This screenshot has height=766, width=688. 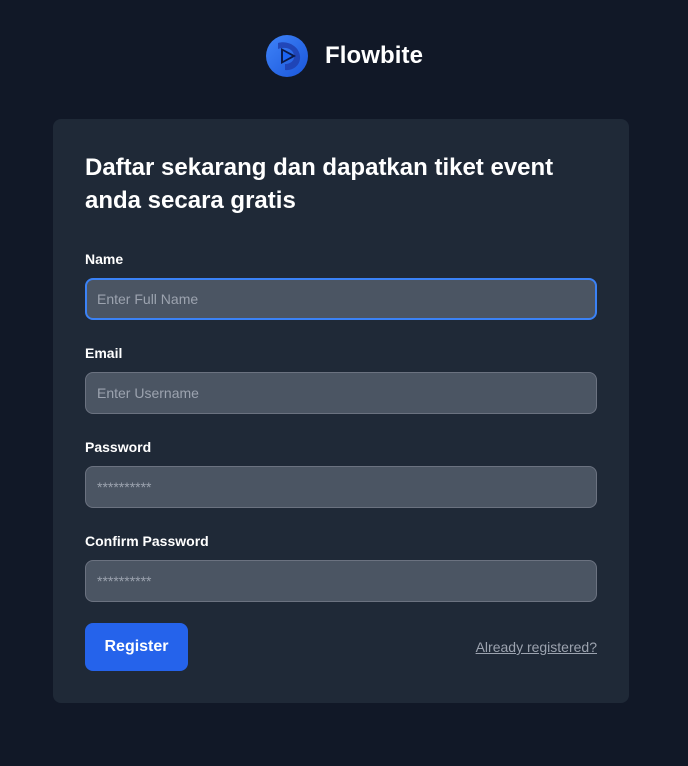 What do you see at coordinates (341, 581) in the screenshot?
I see `confirm-password-input` at bounding box center [341, 581].